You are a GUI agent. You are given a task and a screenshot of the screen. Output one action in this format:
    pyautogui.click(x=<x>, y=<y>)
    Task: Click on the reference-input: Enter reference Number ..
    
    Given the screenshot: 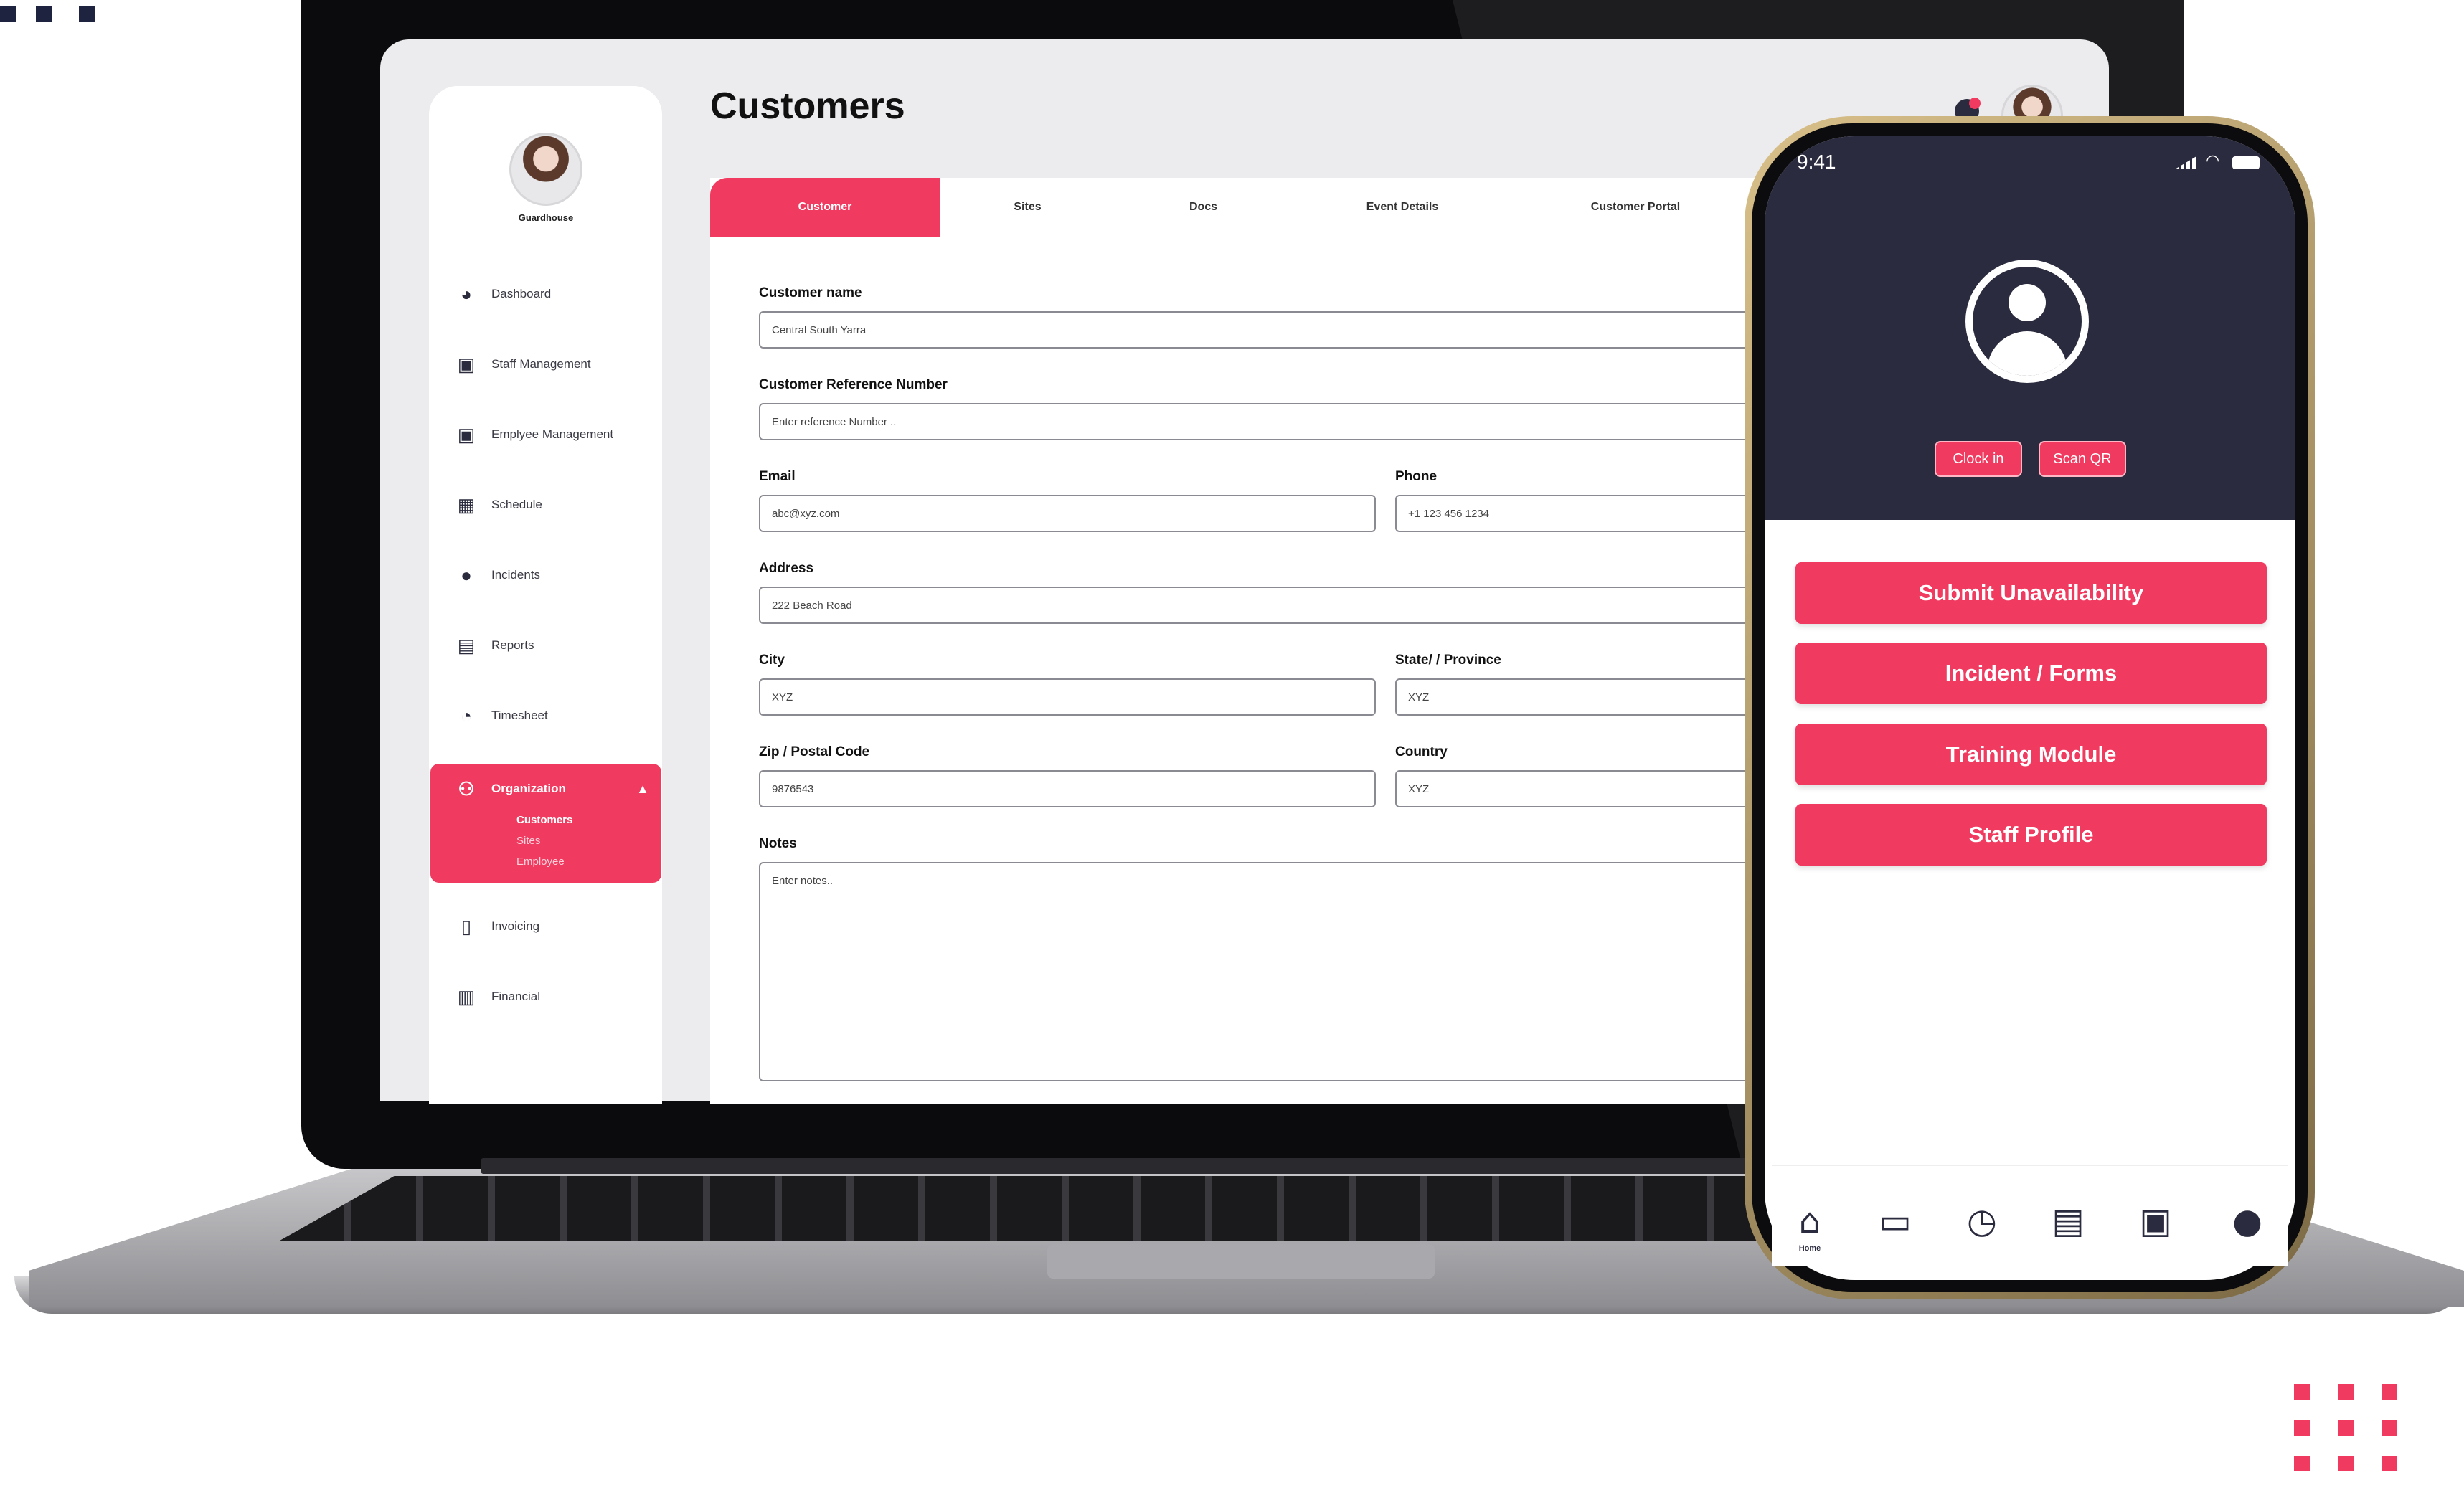 What is the action you would take?
    pyautogui.click(x=1261, y=421)
    